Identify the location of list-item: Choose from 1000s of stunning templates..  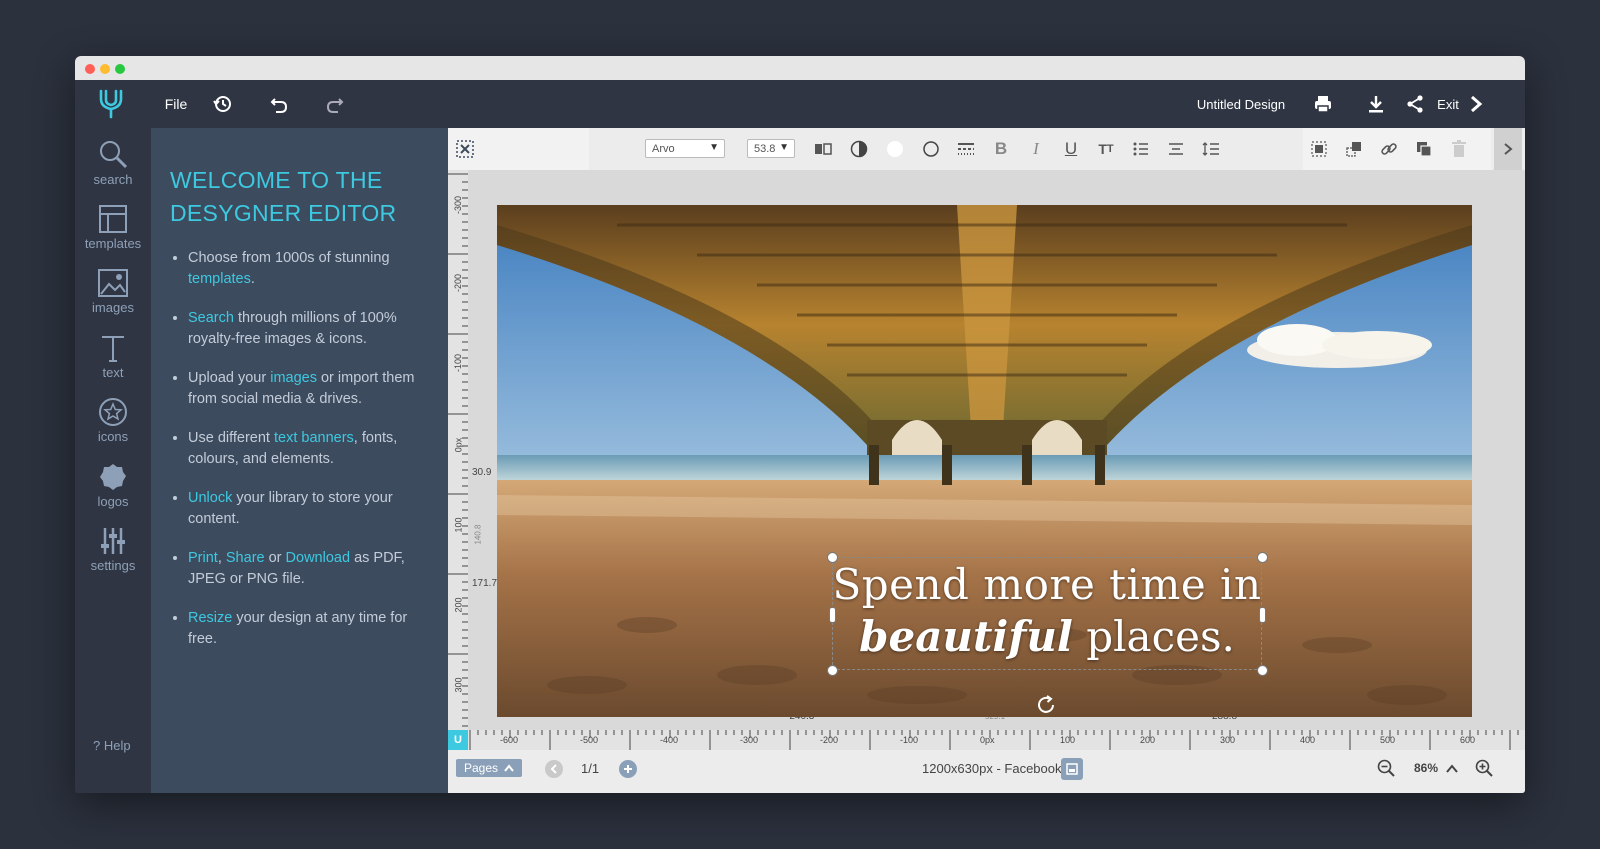
(310, 269).